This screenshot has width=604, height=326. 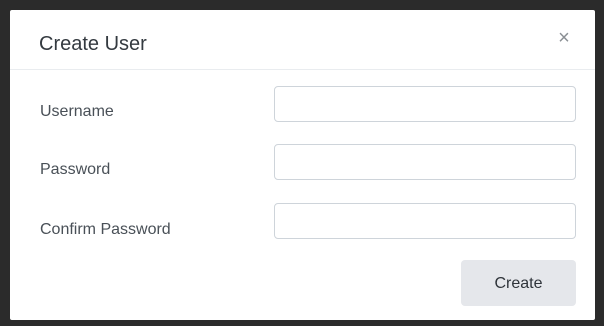 I want to click on create-button: Create, so click(x=518, y=283).